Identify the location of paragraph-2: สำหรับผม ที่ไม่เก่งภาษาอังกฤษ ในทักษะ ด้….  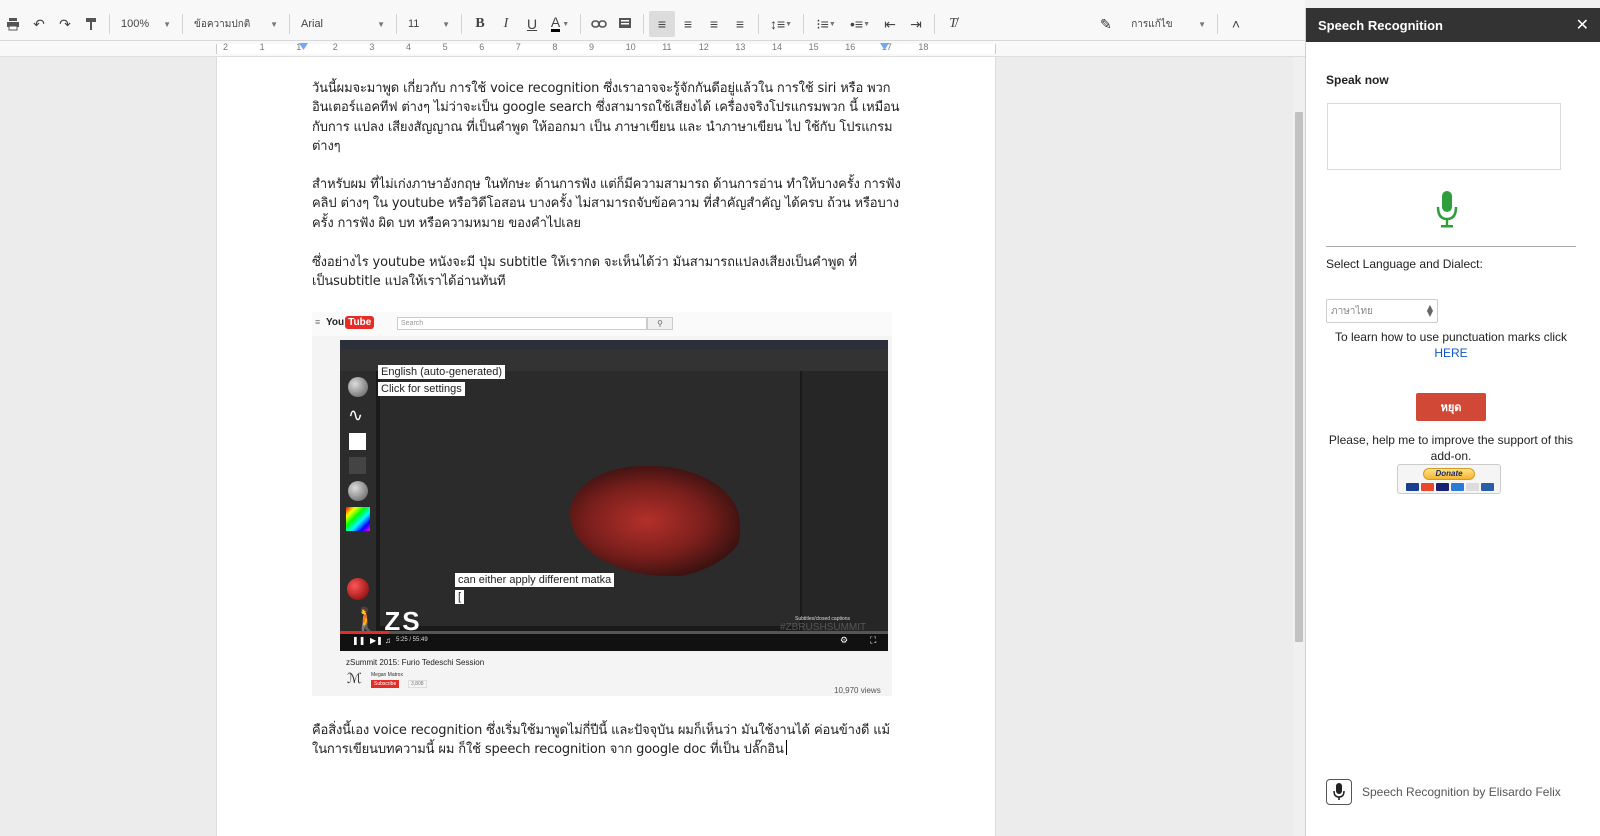
(607, 204).